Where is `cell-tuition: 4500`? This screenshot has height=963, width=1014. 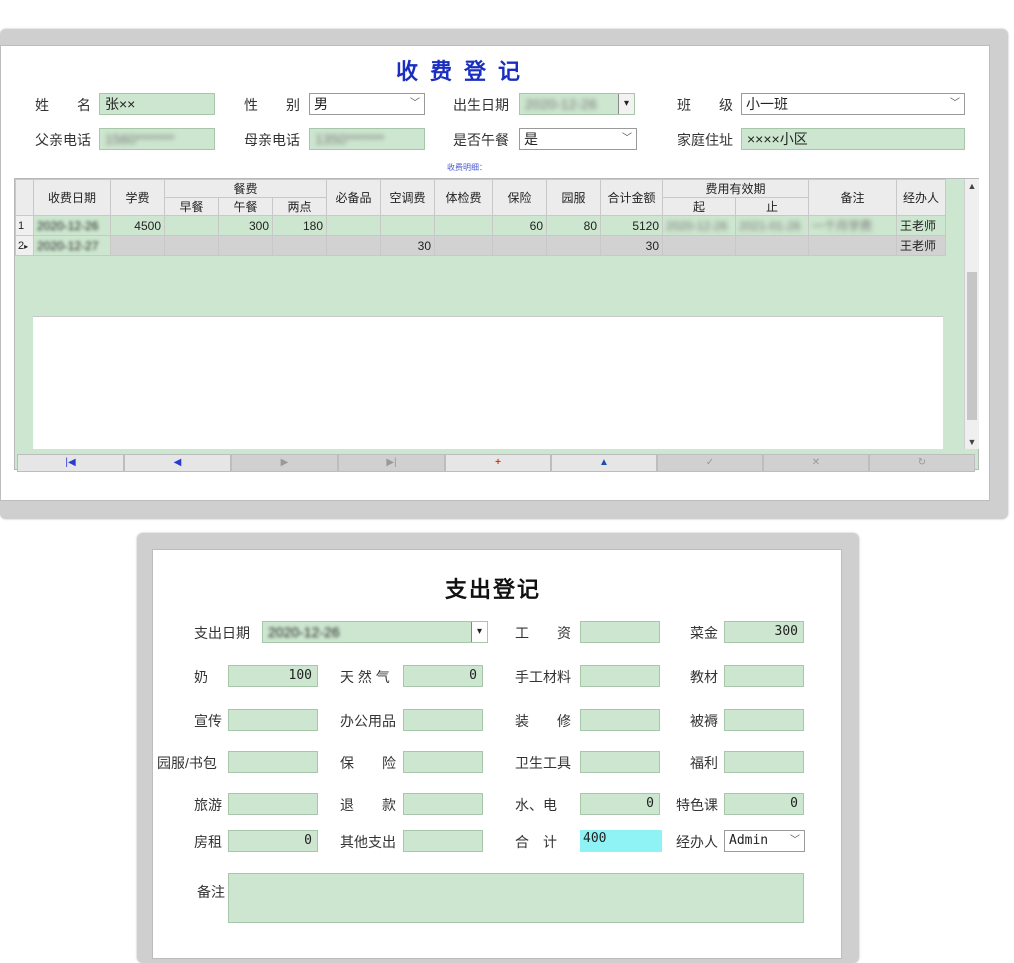
cell-tuition: 4500 is located at coordinates (137, 225).